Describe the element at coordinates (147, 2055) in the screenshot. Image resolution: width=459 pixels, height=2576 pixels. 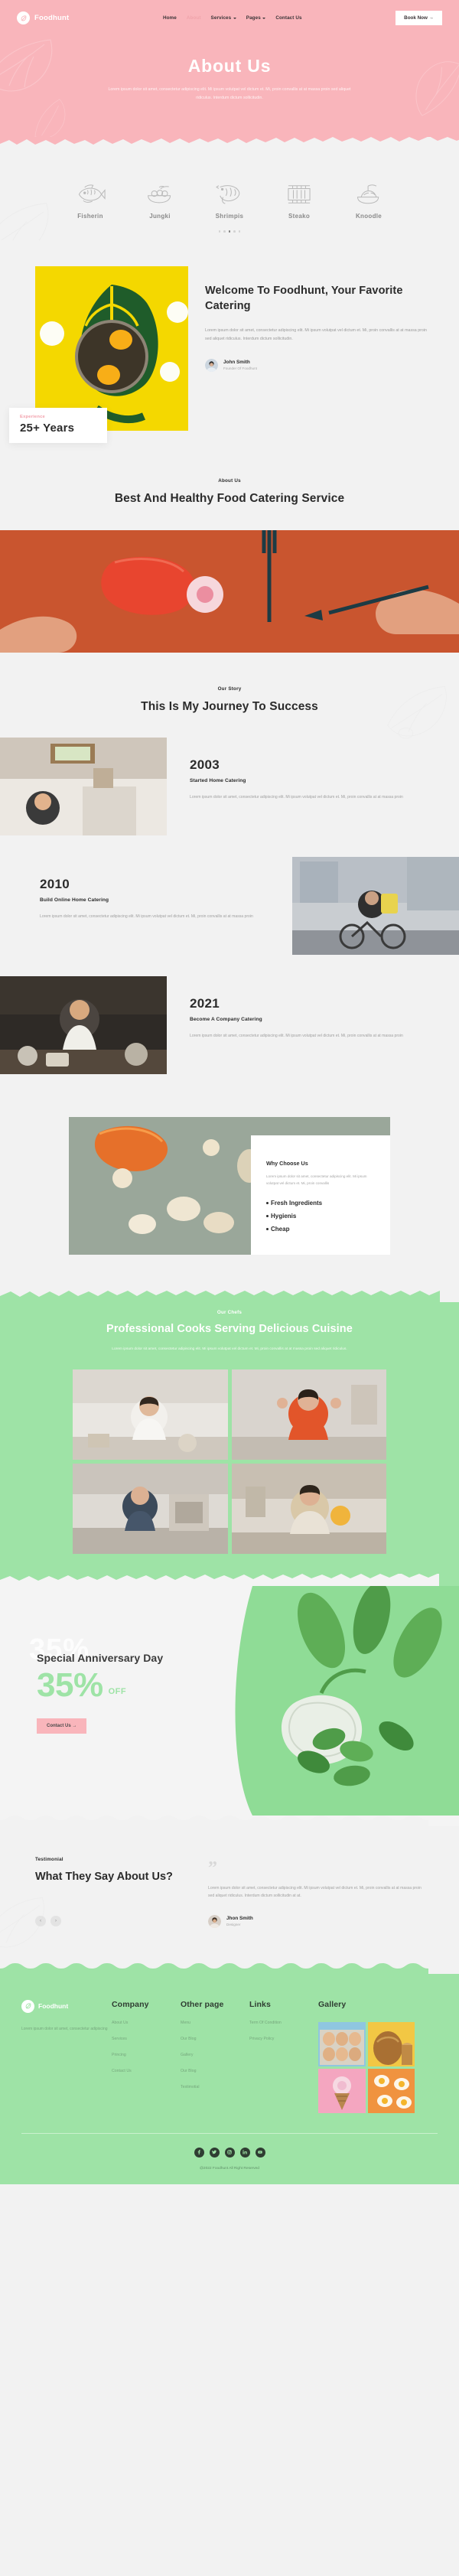
I see `footer-link: Princing` at that location.